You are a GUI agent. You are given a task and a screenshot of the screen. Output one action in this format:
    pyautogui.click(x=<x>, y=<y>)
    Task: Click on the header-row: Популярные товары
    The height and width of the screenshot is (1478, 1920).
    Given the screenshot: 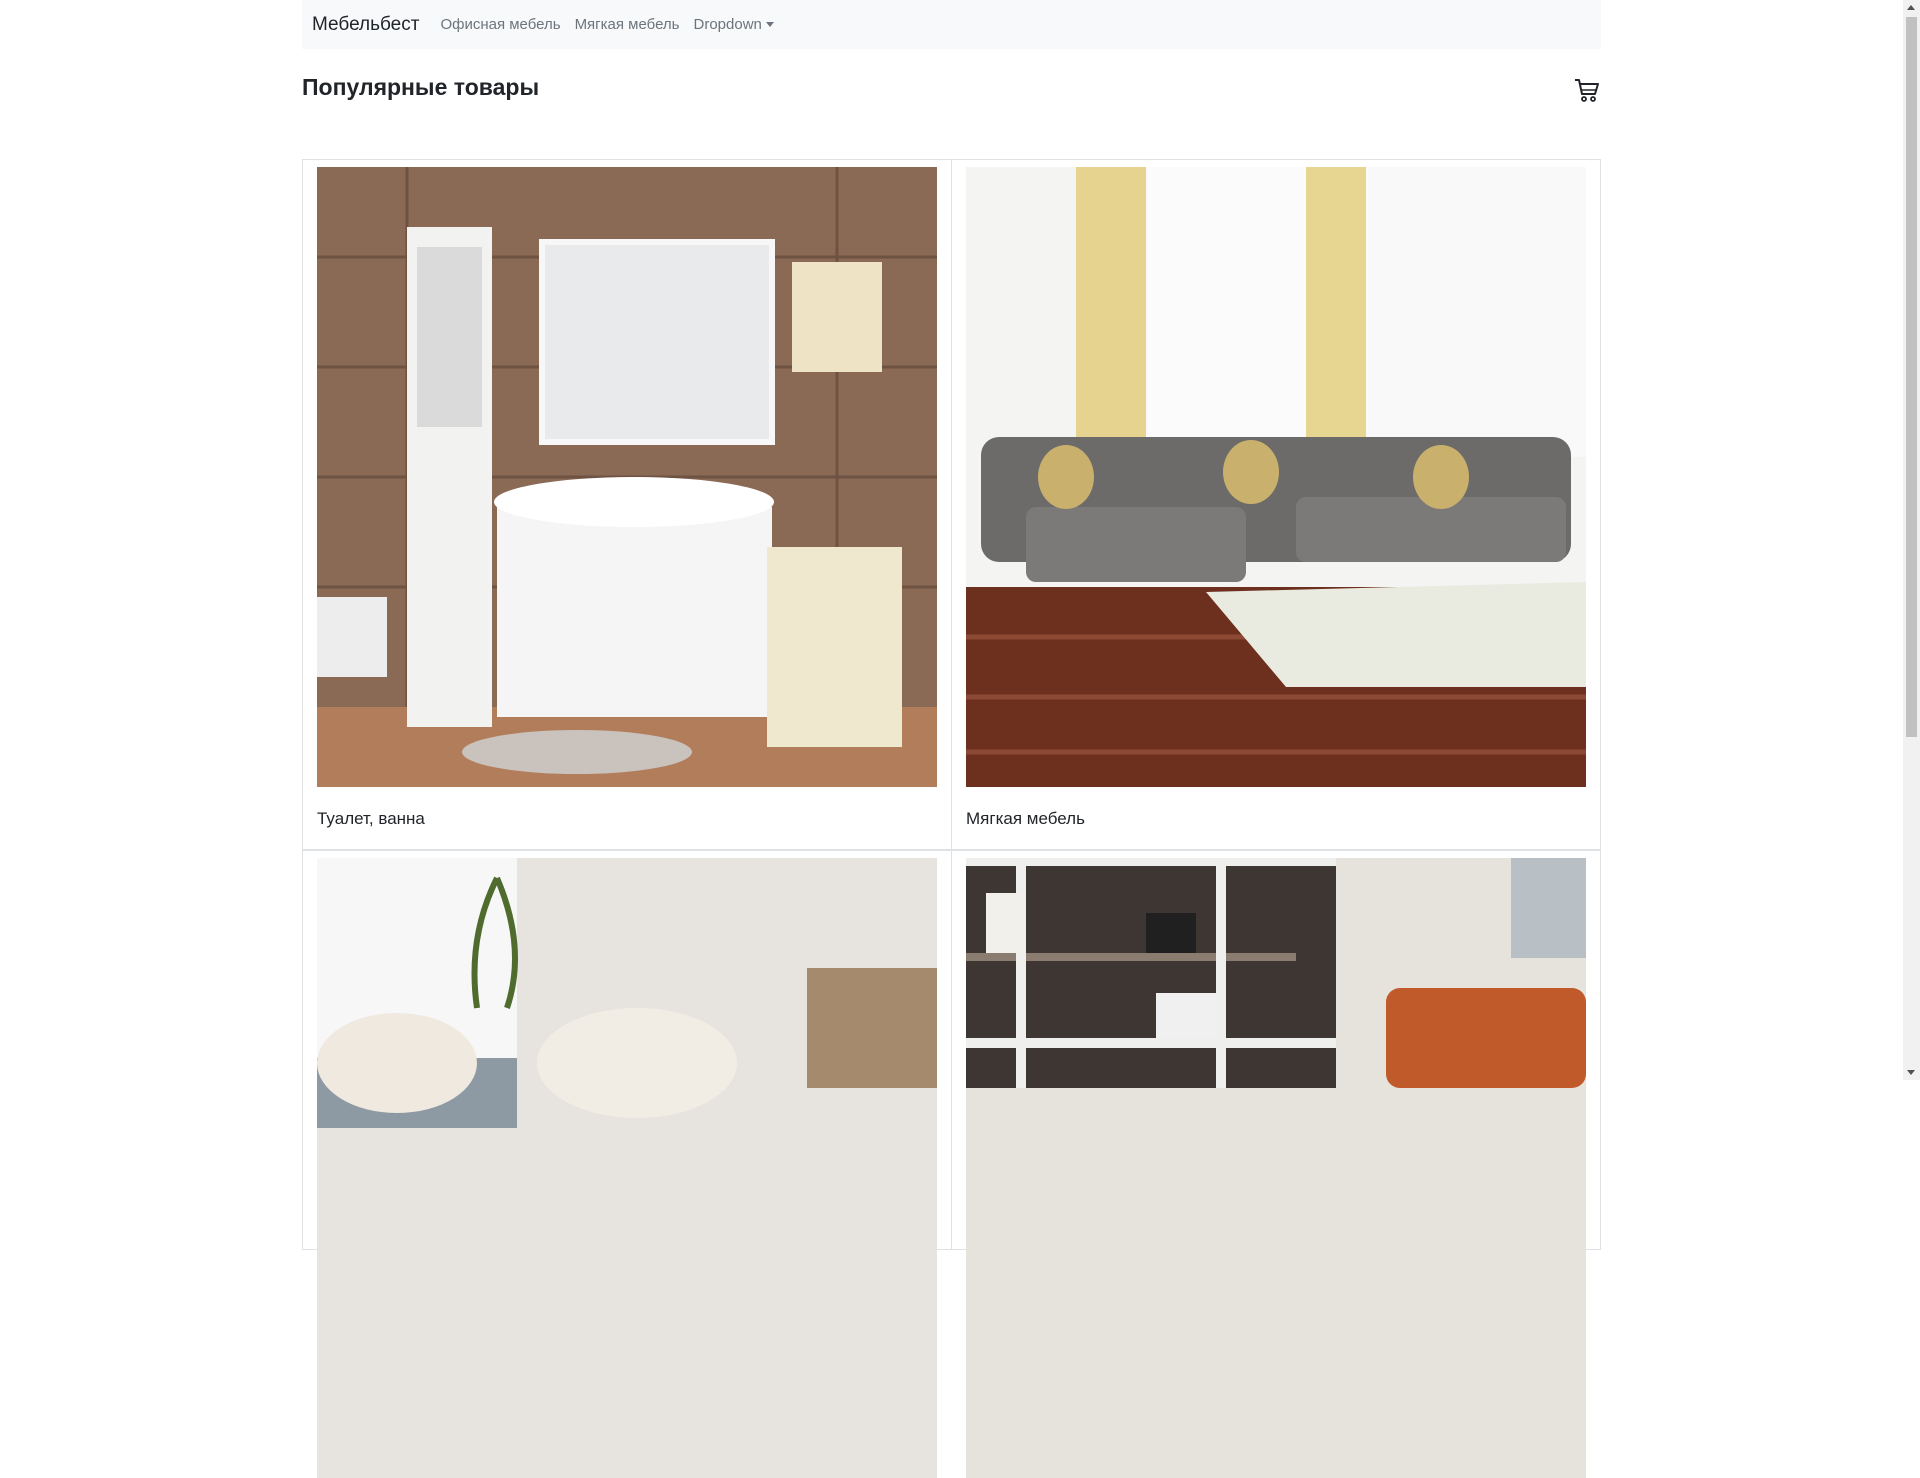 What is the action you would take?
    pyautogui.click(x=951, y=91)
    